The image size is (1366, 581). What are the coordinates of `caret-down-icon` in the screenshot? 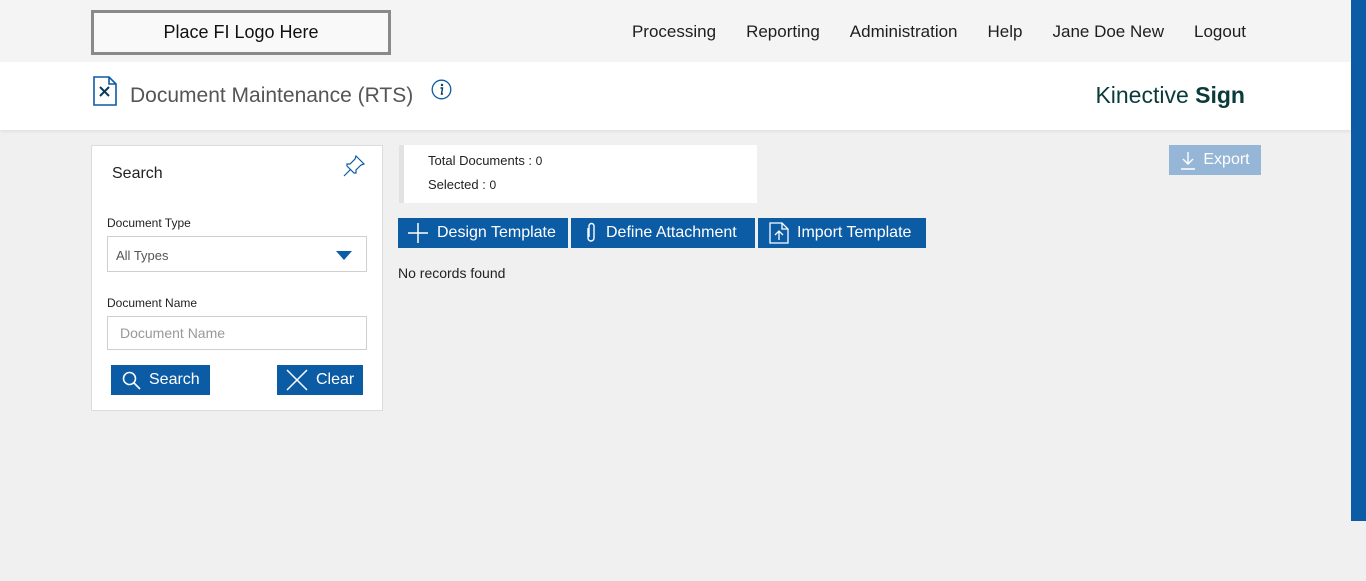 It's located at (344, 255).